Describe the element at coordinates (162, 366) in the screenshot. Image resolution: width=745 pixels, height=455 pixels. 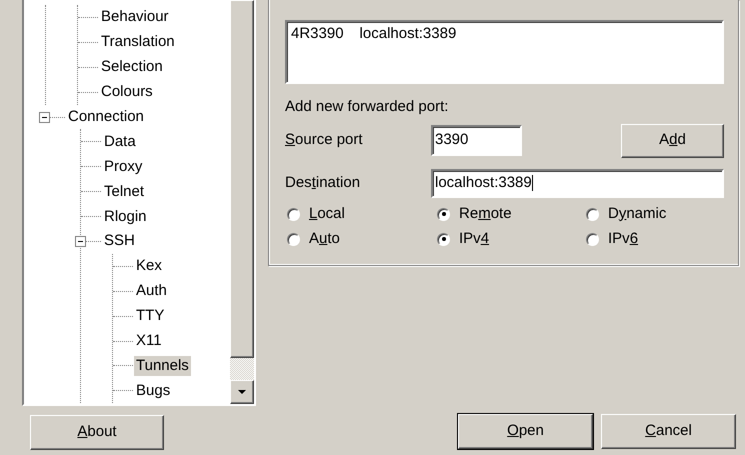
I see `tree-item: Tunnels` at that location.